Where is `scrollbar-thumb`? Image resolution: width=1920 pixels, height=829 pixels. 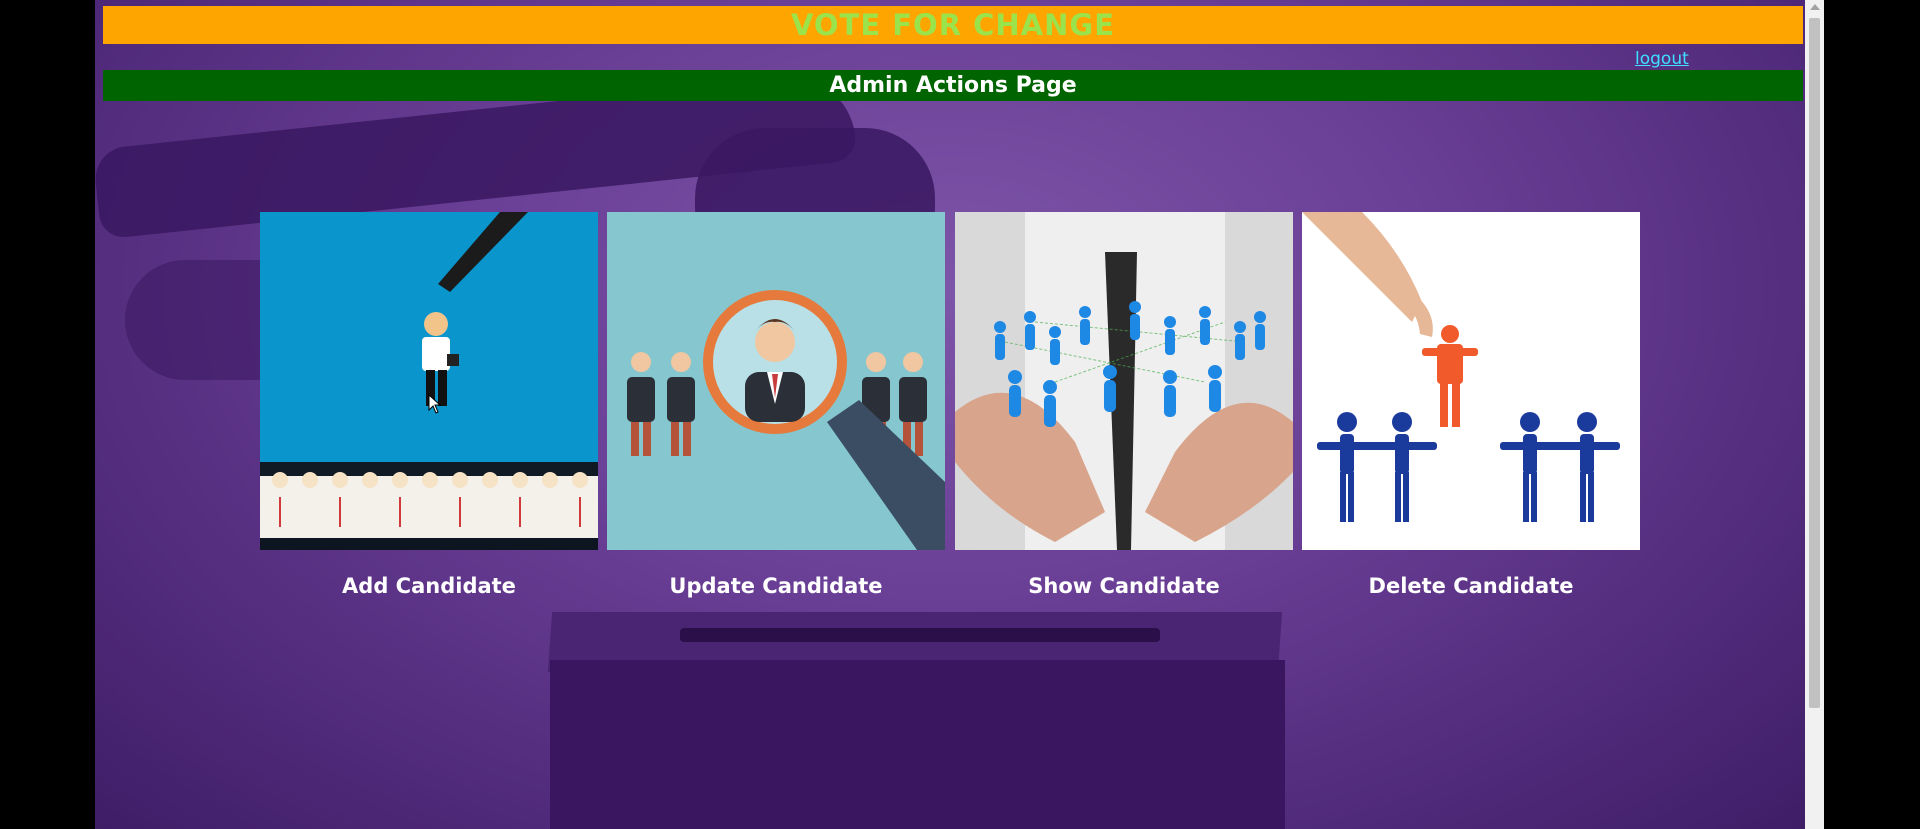 scrollbar-thumb is located at coordinates (1814, 363).